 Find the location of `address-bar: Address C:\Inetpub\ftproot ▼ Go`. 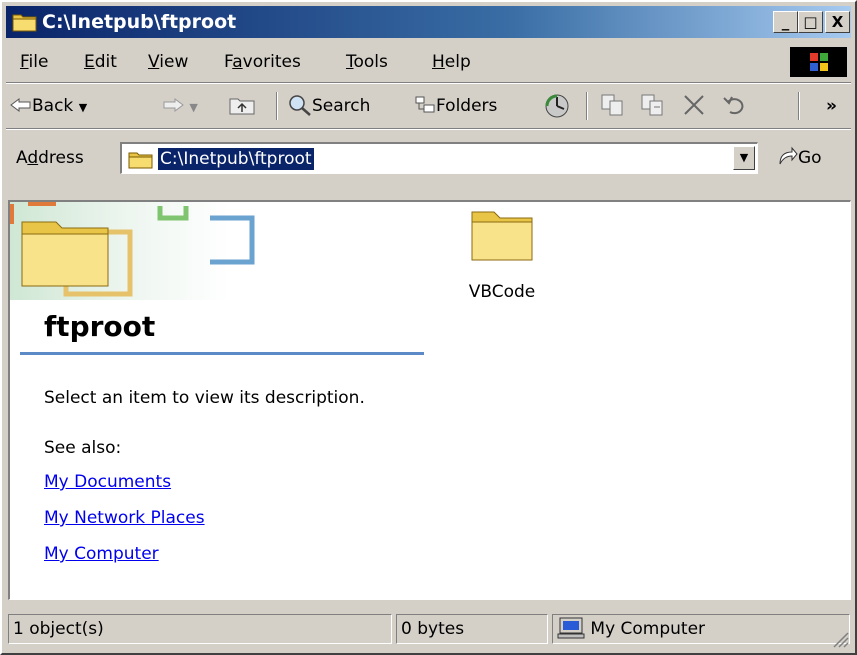

address-bar: Address C:\Inetpub\ftproot ▼ Go is located at coordinates (428, 163).